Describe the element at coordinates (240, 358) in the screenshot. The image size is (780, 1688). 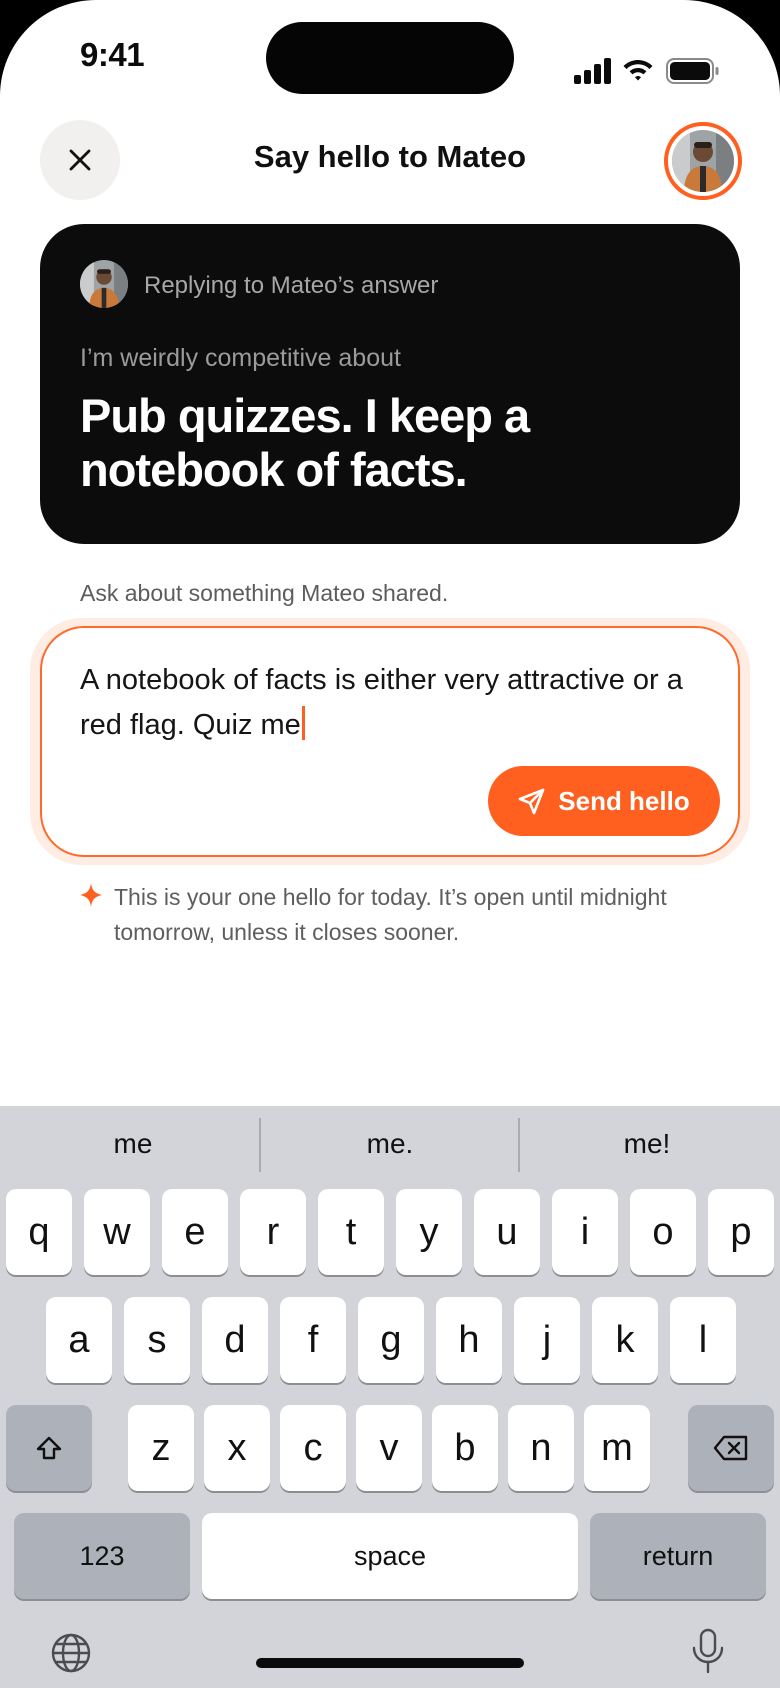
I see `prompt-text: I’m weirdly competitive about` at that location.